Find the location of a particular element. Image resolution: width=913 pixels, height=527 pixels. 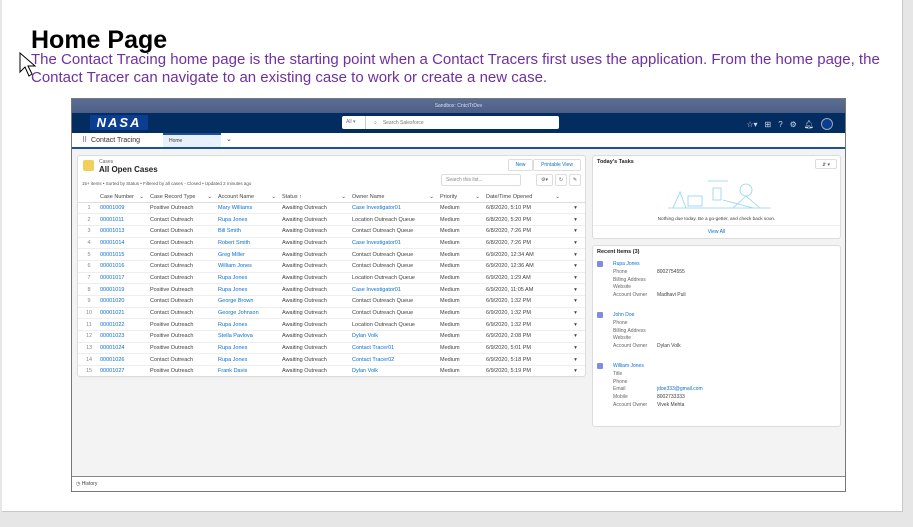

owner-name: Contact Tracer02 is located at coordinates (396, 360).